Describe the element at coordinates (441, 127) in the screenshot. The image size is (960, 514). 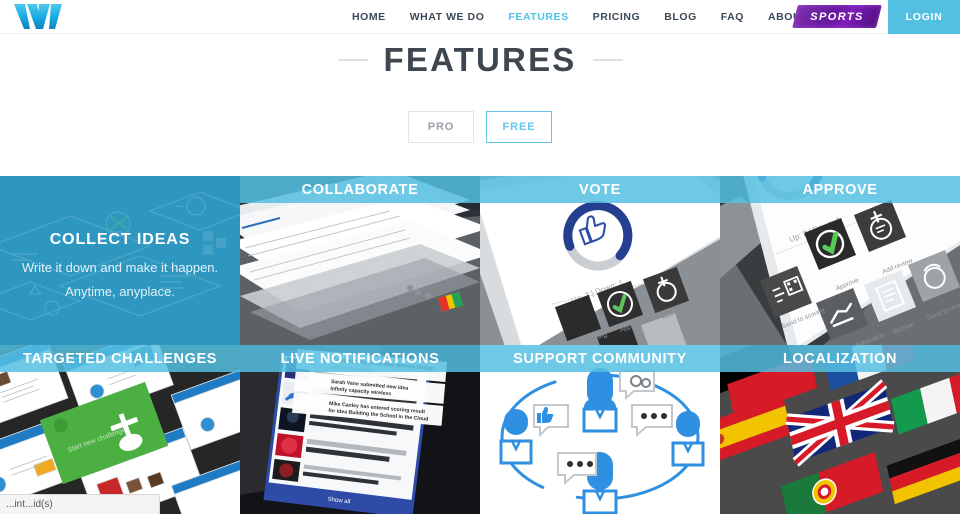
I see `tab-pro: PRO` at that location.